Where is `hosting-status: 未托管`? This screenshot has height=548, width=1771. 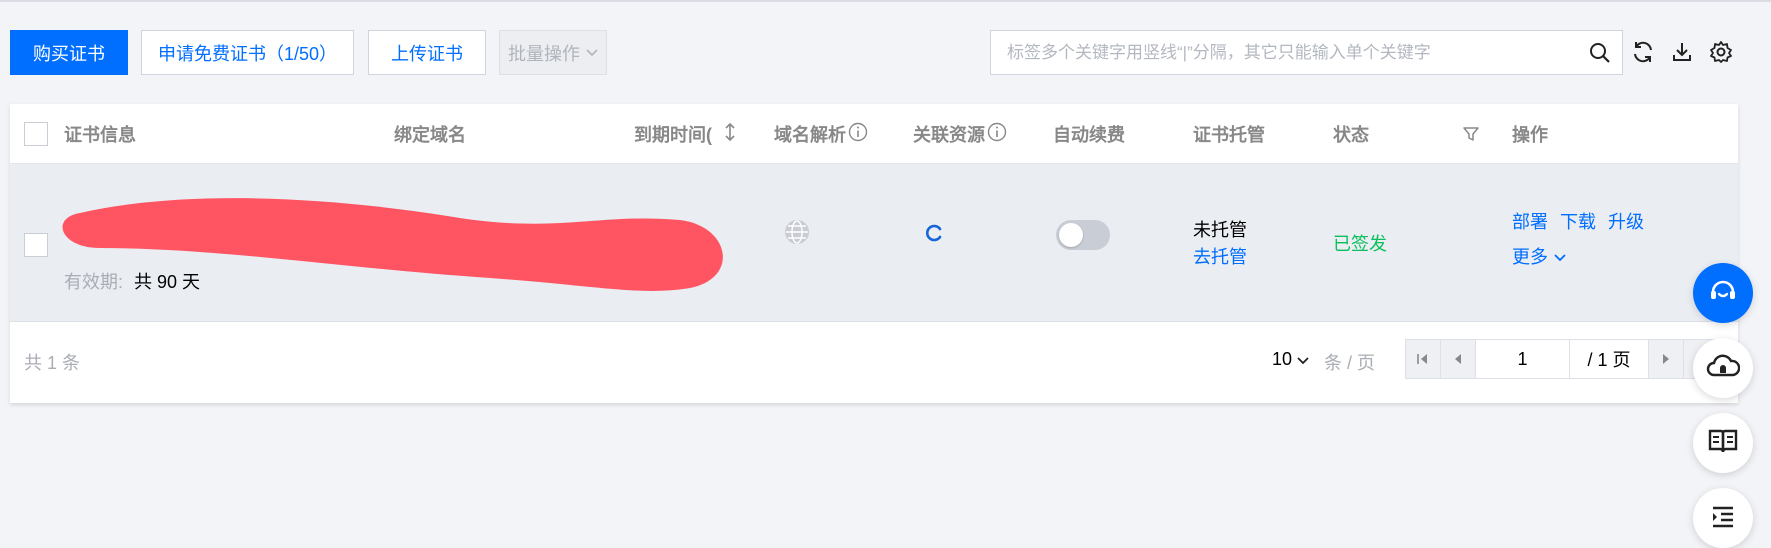
hosting-status: 未托管 is located at coordinates (1220, 230).